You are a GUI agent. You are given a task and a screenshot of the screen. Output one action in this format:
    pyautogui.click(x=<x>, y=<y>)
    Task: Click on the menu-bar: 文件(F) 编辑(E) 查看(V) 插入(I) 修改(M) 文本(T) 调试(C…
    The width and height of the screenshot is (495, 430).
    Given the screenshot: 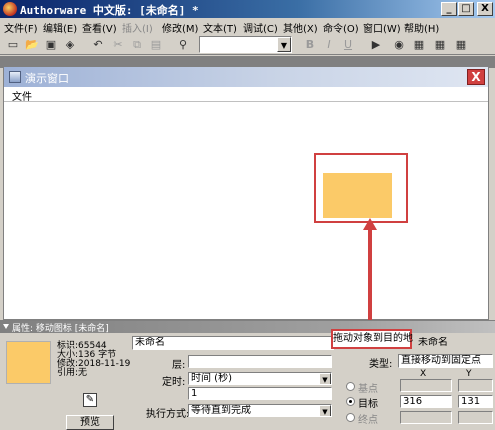 What is the action you would take?
    pyautogui.click(x=247, y=26)
    